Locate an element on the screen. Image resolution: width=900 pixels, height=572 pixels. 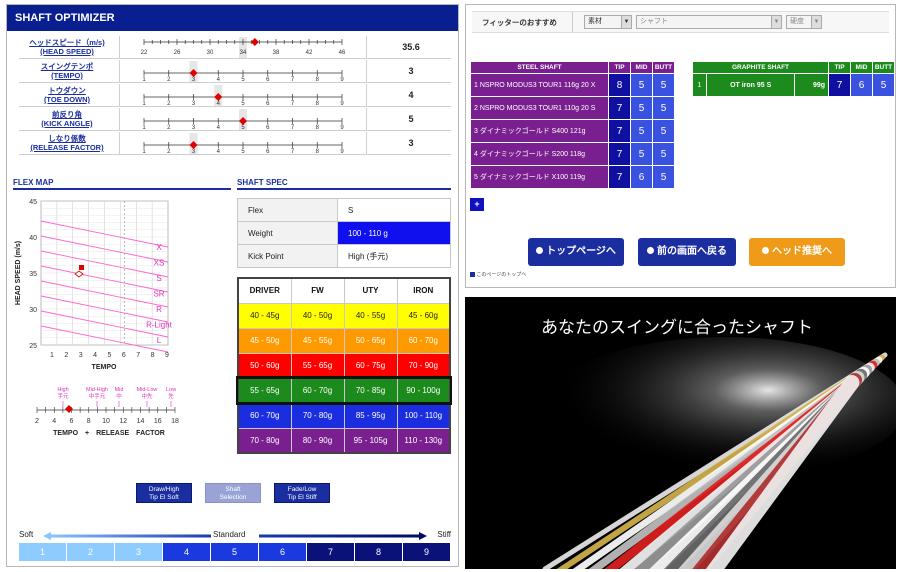
steel-row-name: 4 ダイナミックゴールド S200 118g is located at coordinates (539, 154).